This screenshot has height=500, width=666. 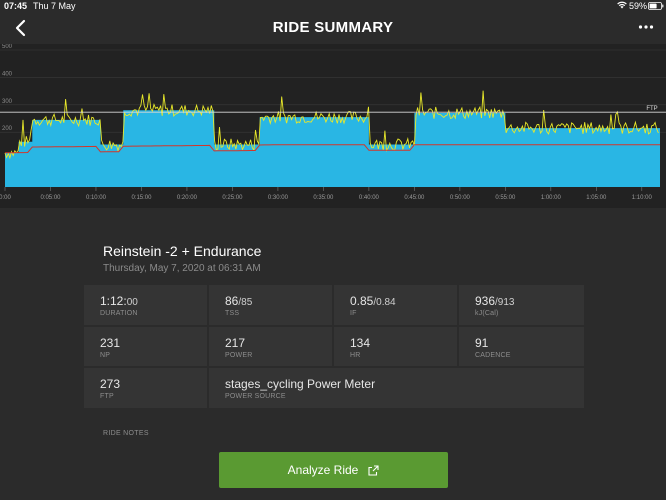 I want to click on stat-hr: 134 HR, so click(x=395, y=346).